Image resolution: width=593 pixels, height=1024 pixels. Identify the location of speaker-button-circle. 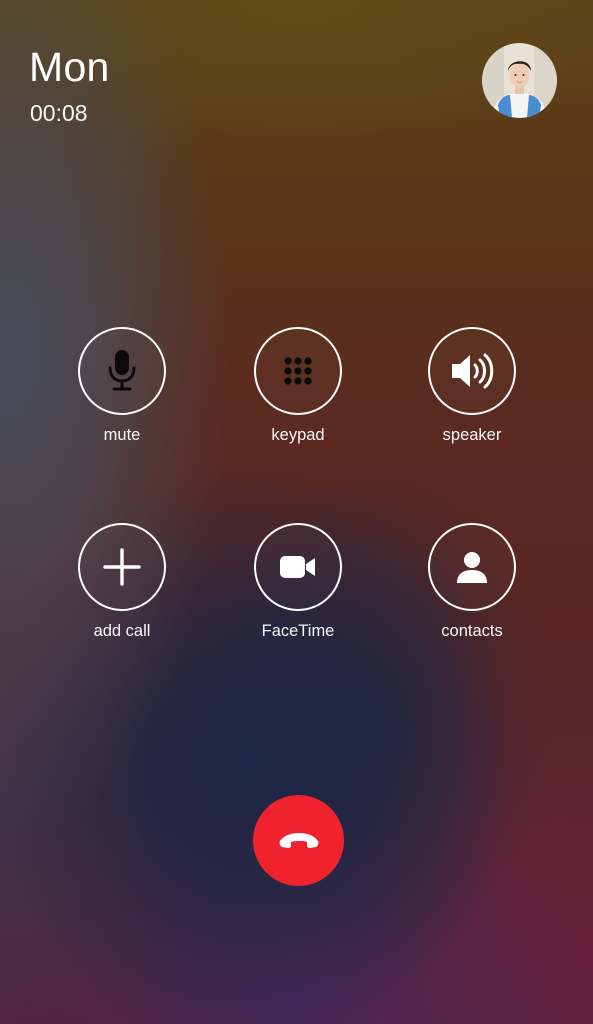
(472, 371).